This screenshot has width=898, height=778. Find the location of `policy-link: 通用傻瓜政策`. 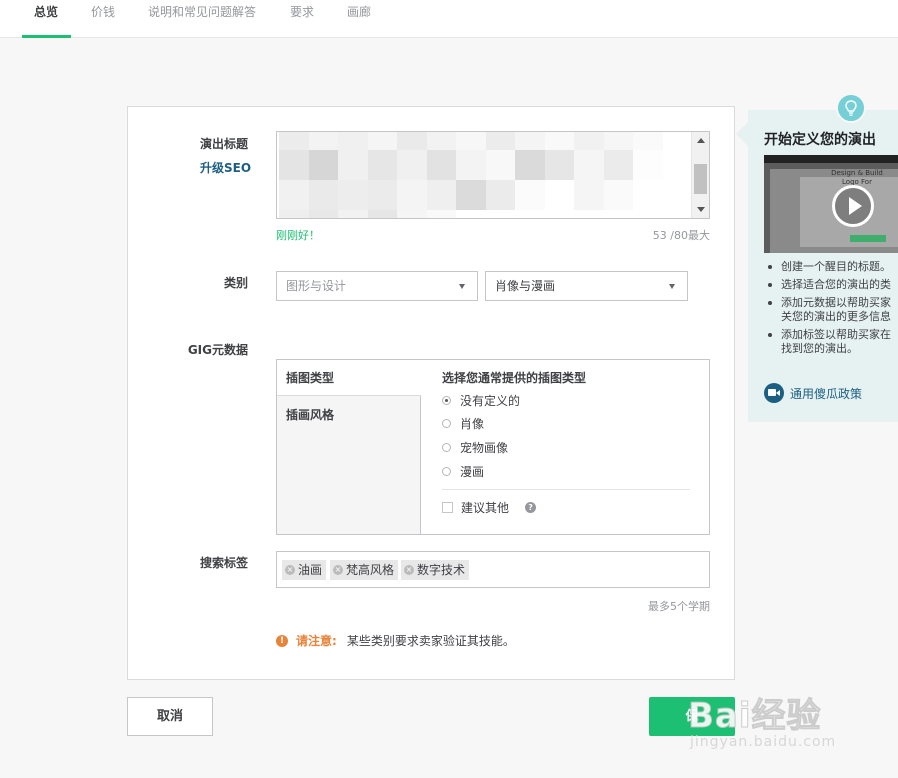

policy-link: 通用傻瓜政策 is located at coordinates (813, 393).